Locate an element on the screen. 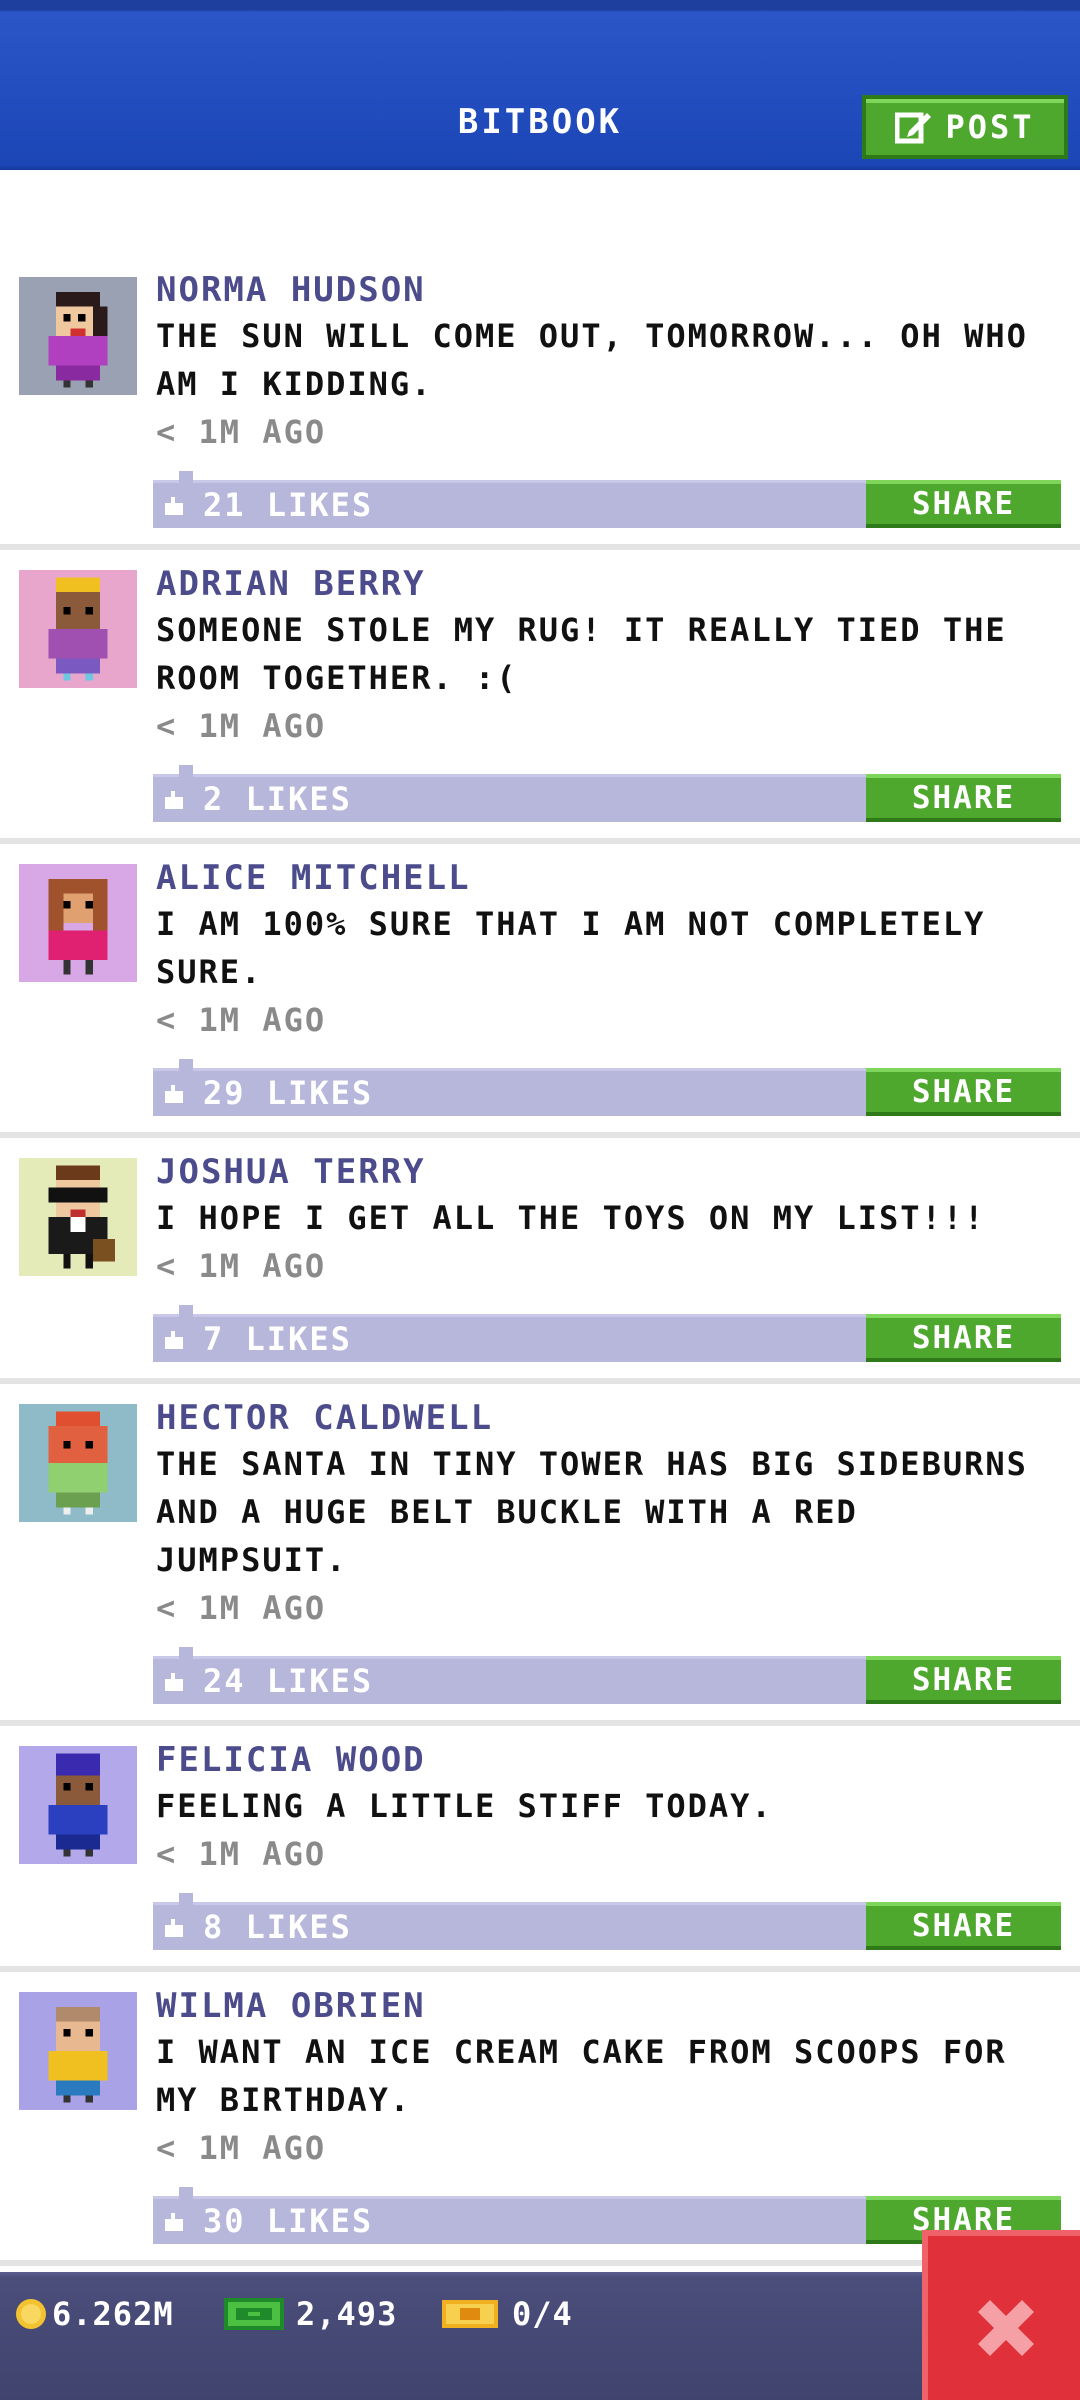  likes-count: 29 LIKES is located at coordinates (288, 1093).